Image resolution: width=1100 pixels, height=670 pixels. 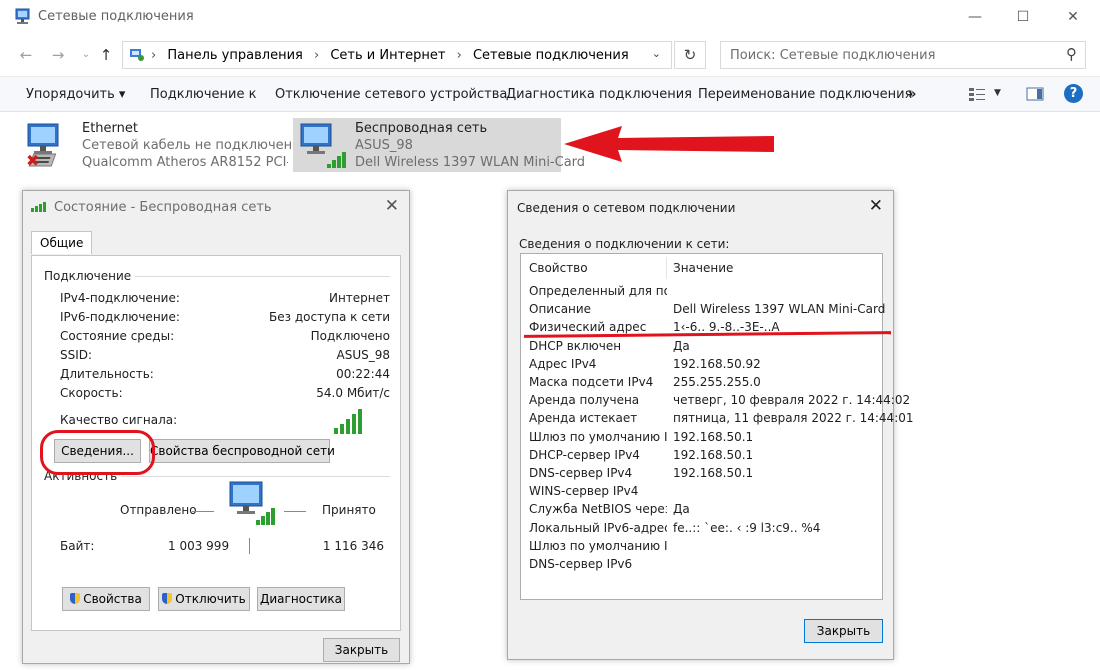 I want to click on wireless-properties-button: Свойства беспроводной сети, so click(x=242, y=451).